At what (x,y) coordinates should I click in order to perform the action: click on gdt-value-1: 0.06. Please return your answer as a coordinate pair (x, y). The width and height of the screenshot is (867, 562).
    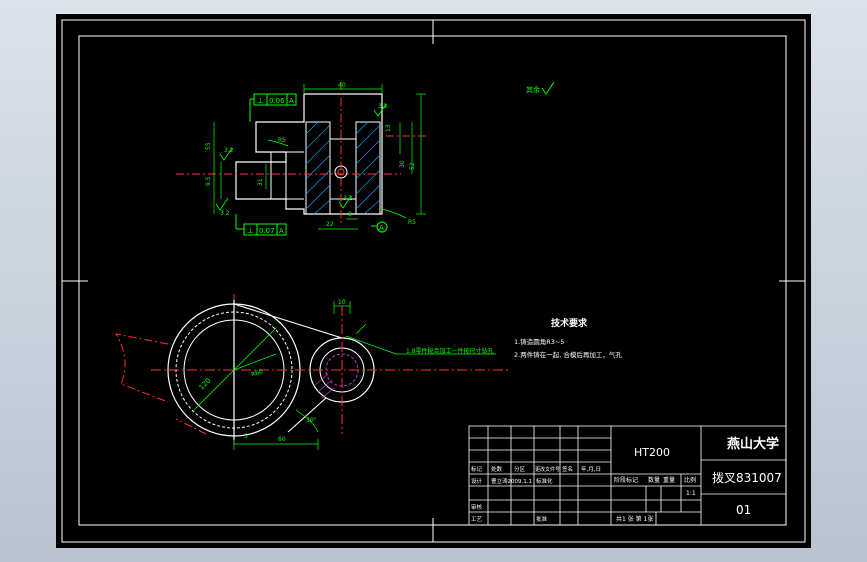
    Looking at the image, I should click on (277, 101).